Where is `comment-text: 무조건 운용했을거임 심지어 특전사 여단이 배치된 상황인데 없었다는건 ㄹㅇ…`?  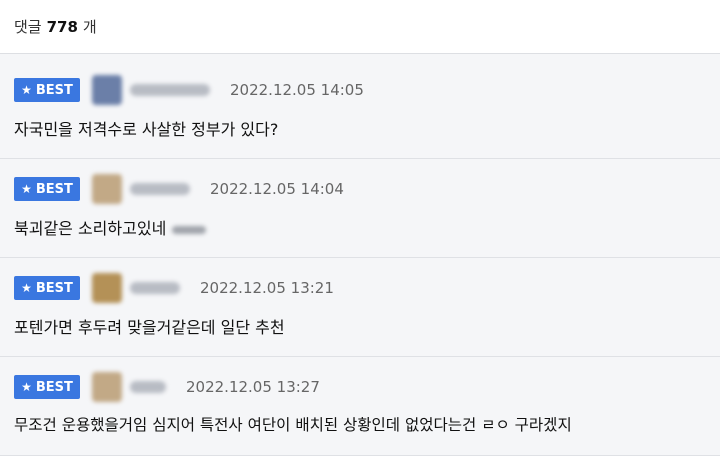
comment-text: 무조건 운용했을거임 심지어 특전사 여단이 배치된 상황인데 없었다는건 ㄹㅇ… is located at coordinates (293, 425).